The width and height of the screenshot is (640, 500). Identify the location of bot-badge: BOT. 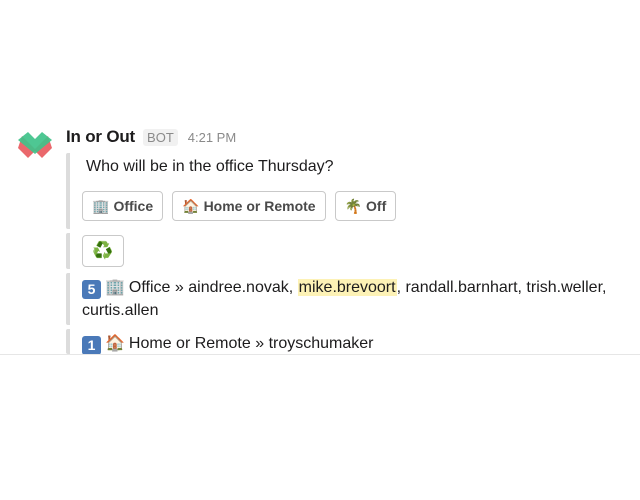
(160, 137).